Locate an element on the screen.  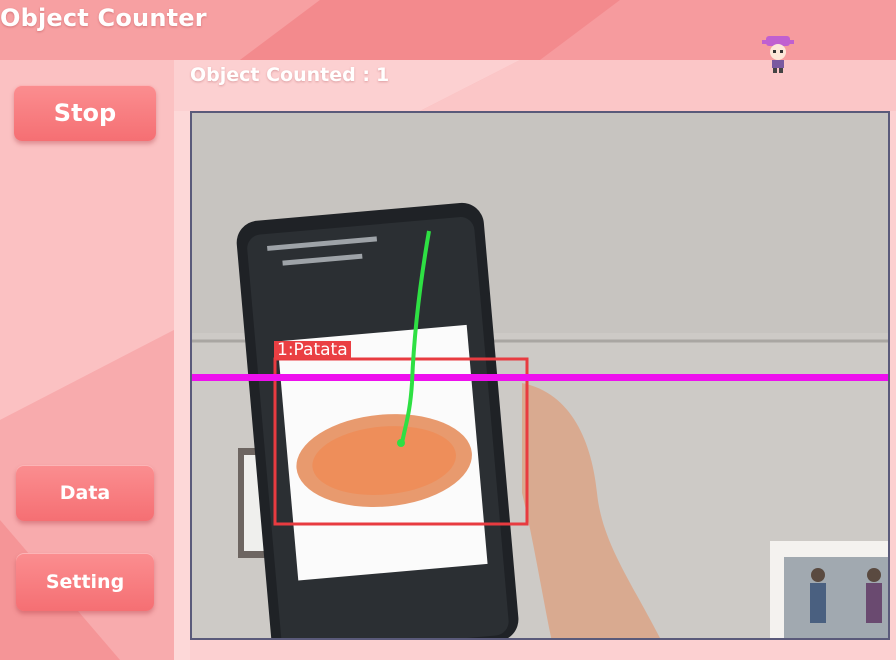
stop-button: Stop is located at coordinates (85, 113).